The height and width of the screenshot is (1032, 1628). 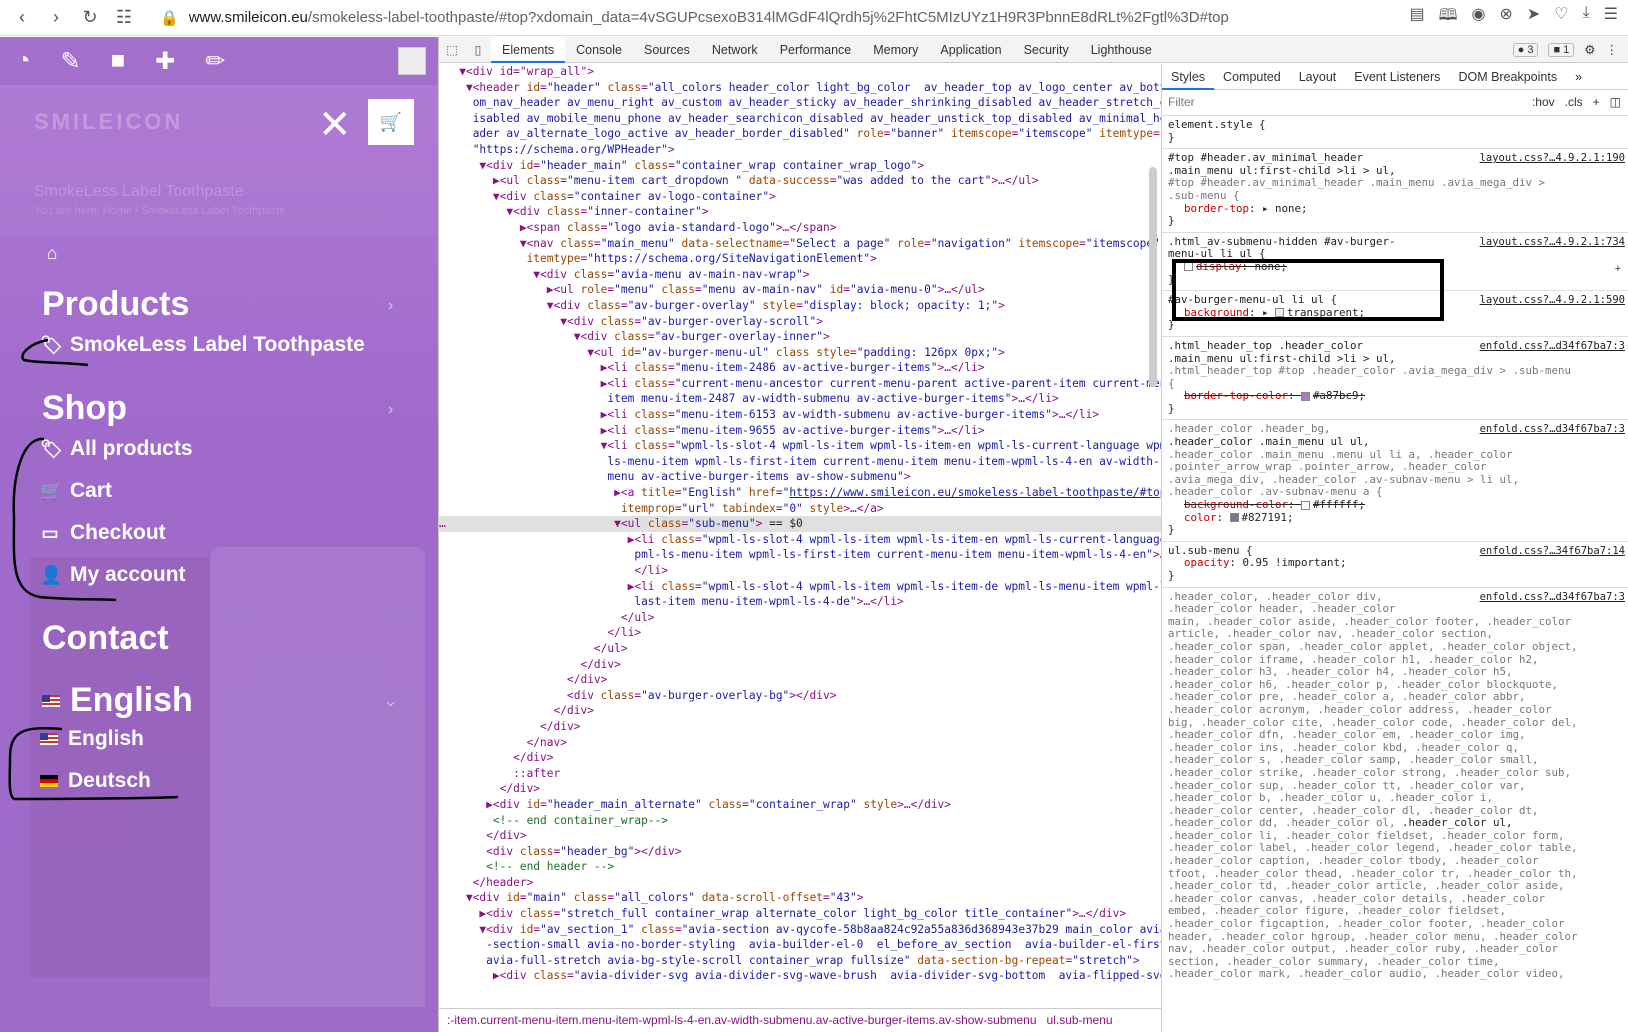 I want to click on brush-icon: ✎, so click(x=71, y=61).